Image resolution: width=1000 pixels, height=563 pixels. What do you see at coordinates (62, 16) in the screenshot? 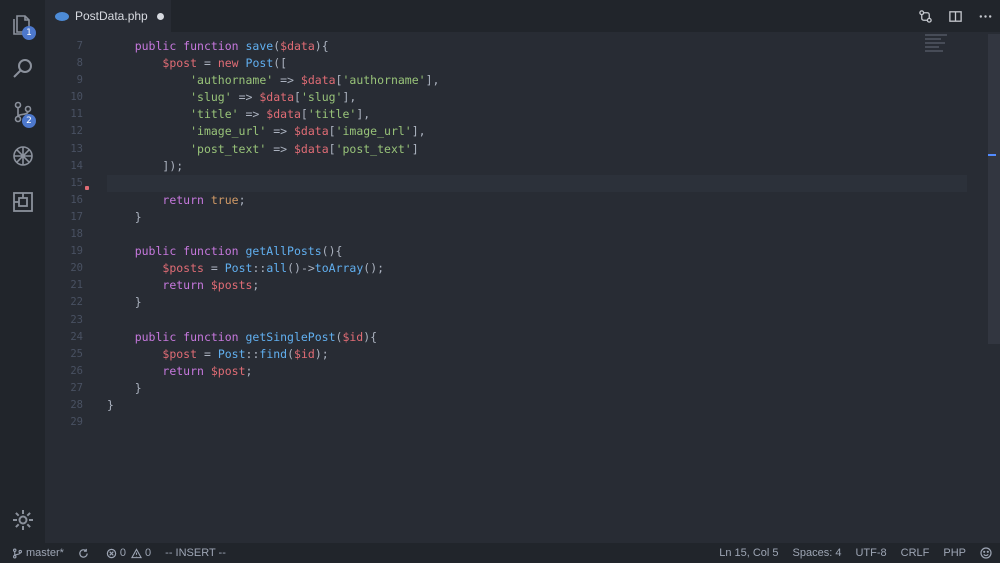
I see `php-file-icon` at bounding box center [62, 16].